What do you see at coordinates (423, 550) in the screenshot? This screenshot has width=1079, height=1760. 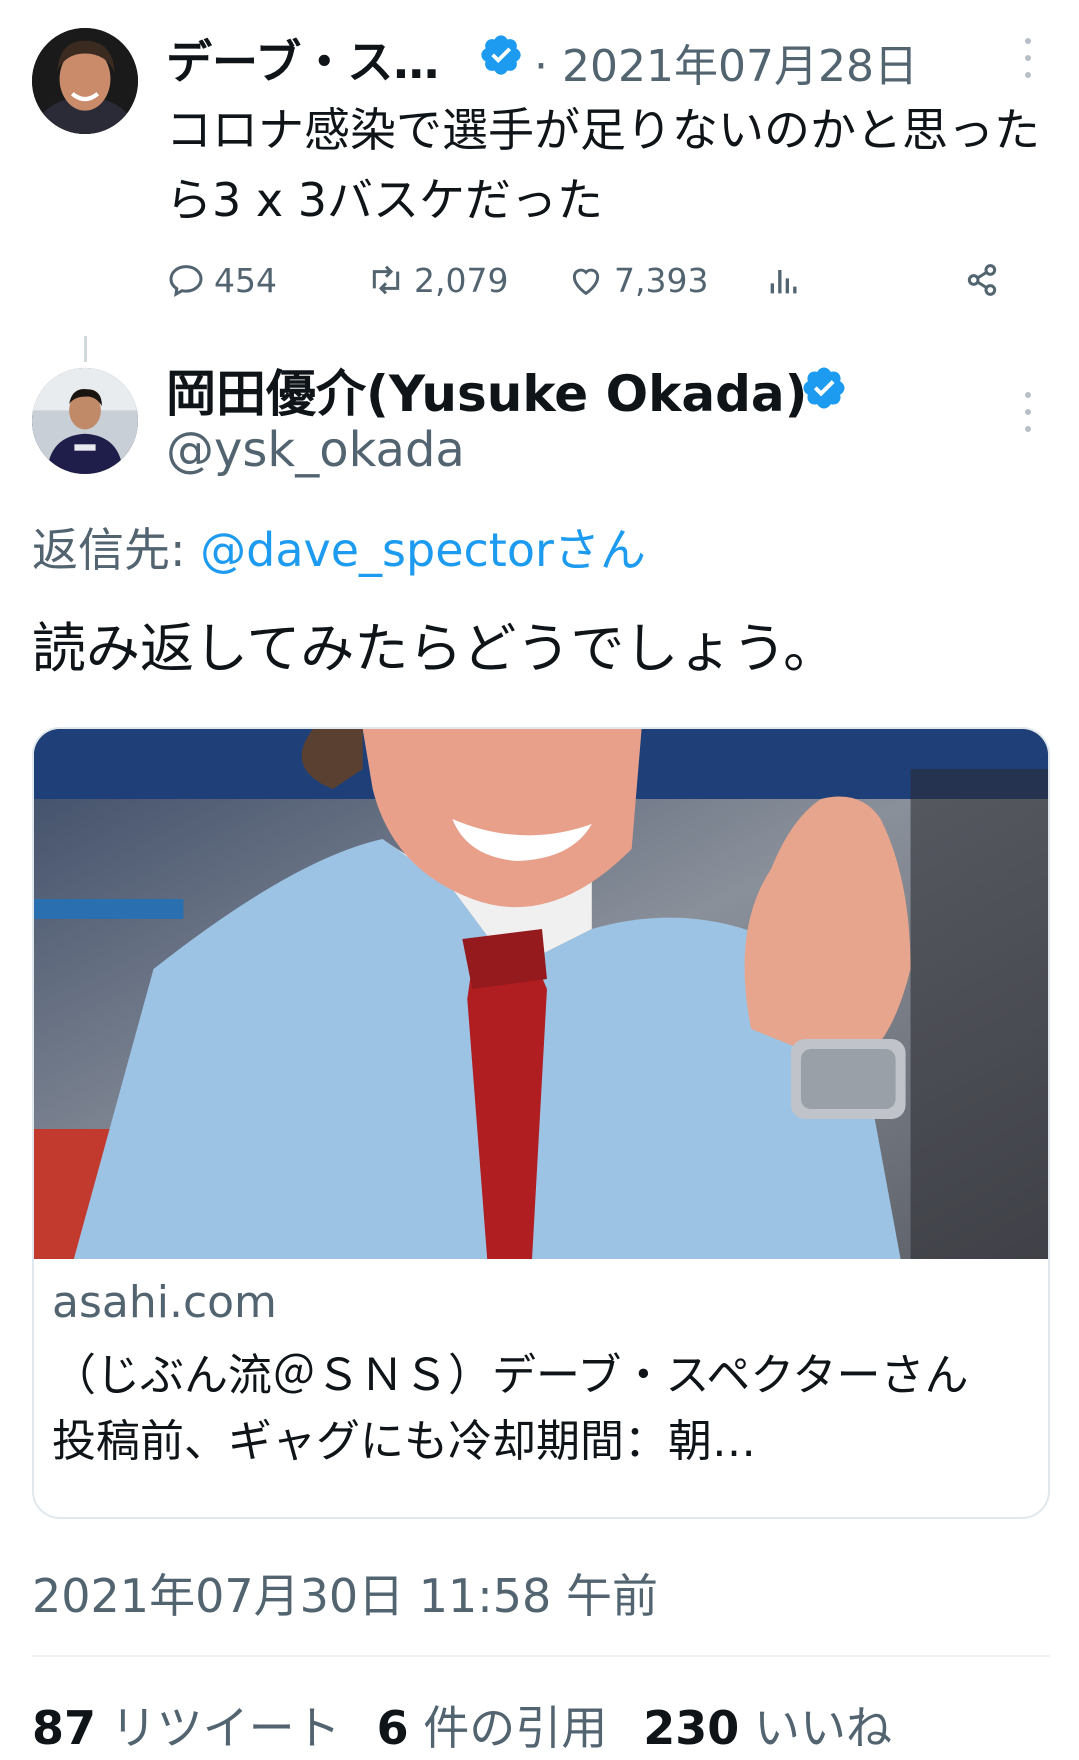 I see `replying-to-link: @dave_spectorさん` at bounding box center [423, 550].